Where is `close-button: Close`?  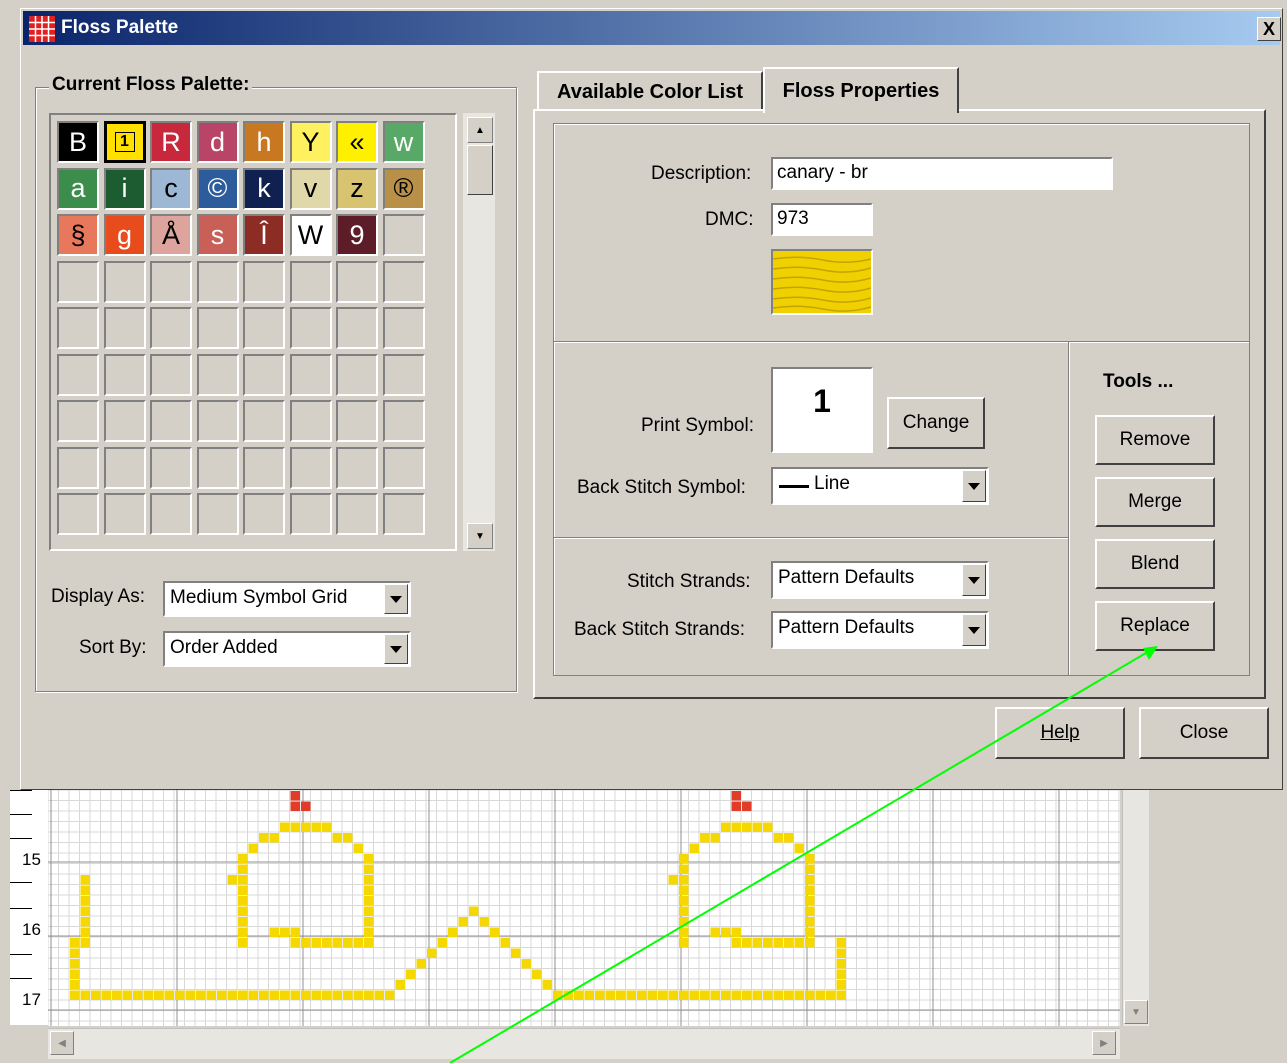
close-button: Close is located at coordinates (1204, 733).